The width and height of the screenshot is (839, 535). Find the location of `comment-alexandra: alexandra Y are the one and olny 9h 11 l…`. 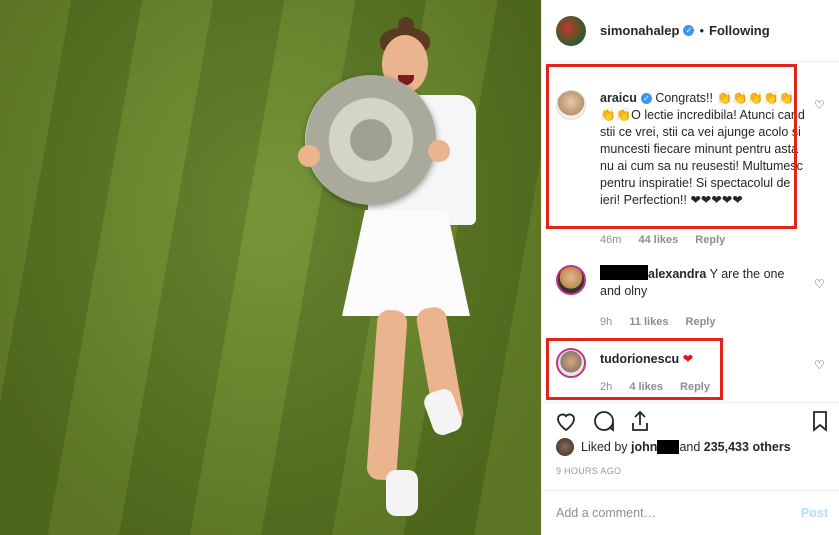

comment-alexandra: alexandra Y are the one and olny 9h 11 l… is located at coordinates (691, 300).